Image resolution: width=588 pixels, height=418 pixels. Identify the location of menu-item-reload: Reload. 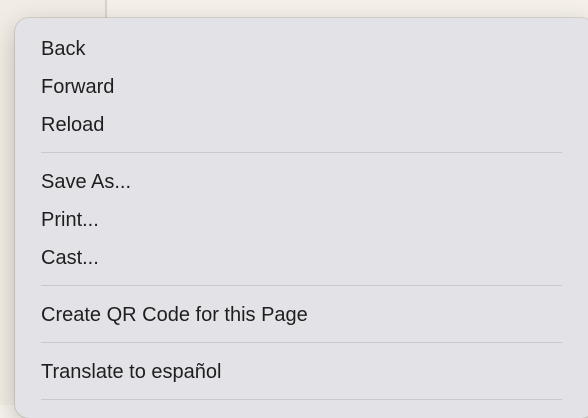
(72, 125).